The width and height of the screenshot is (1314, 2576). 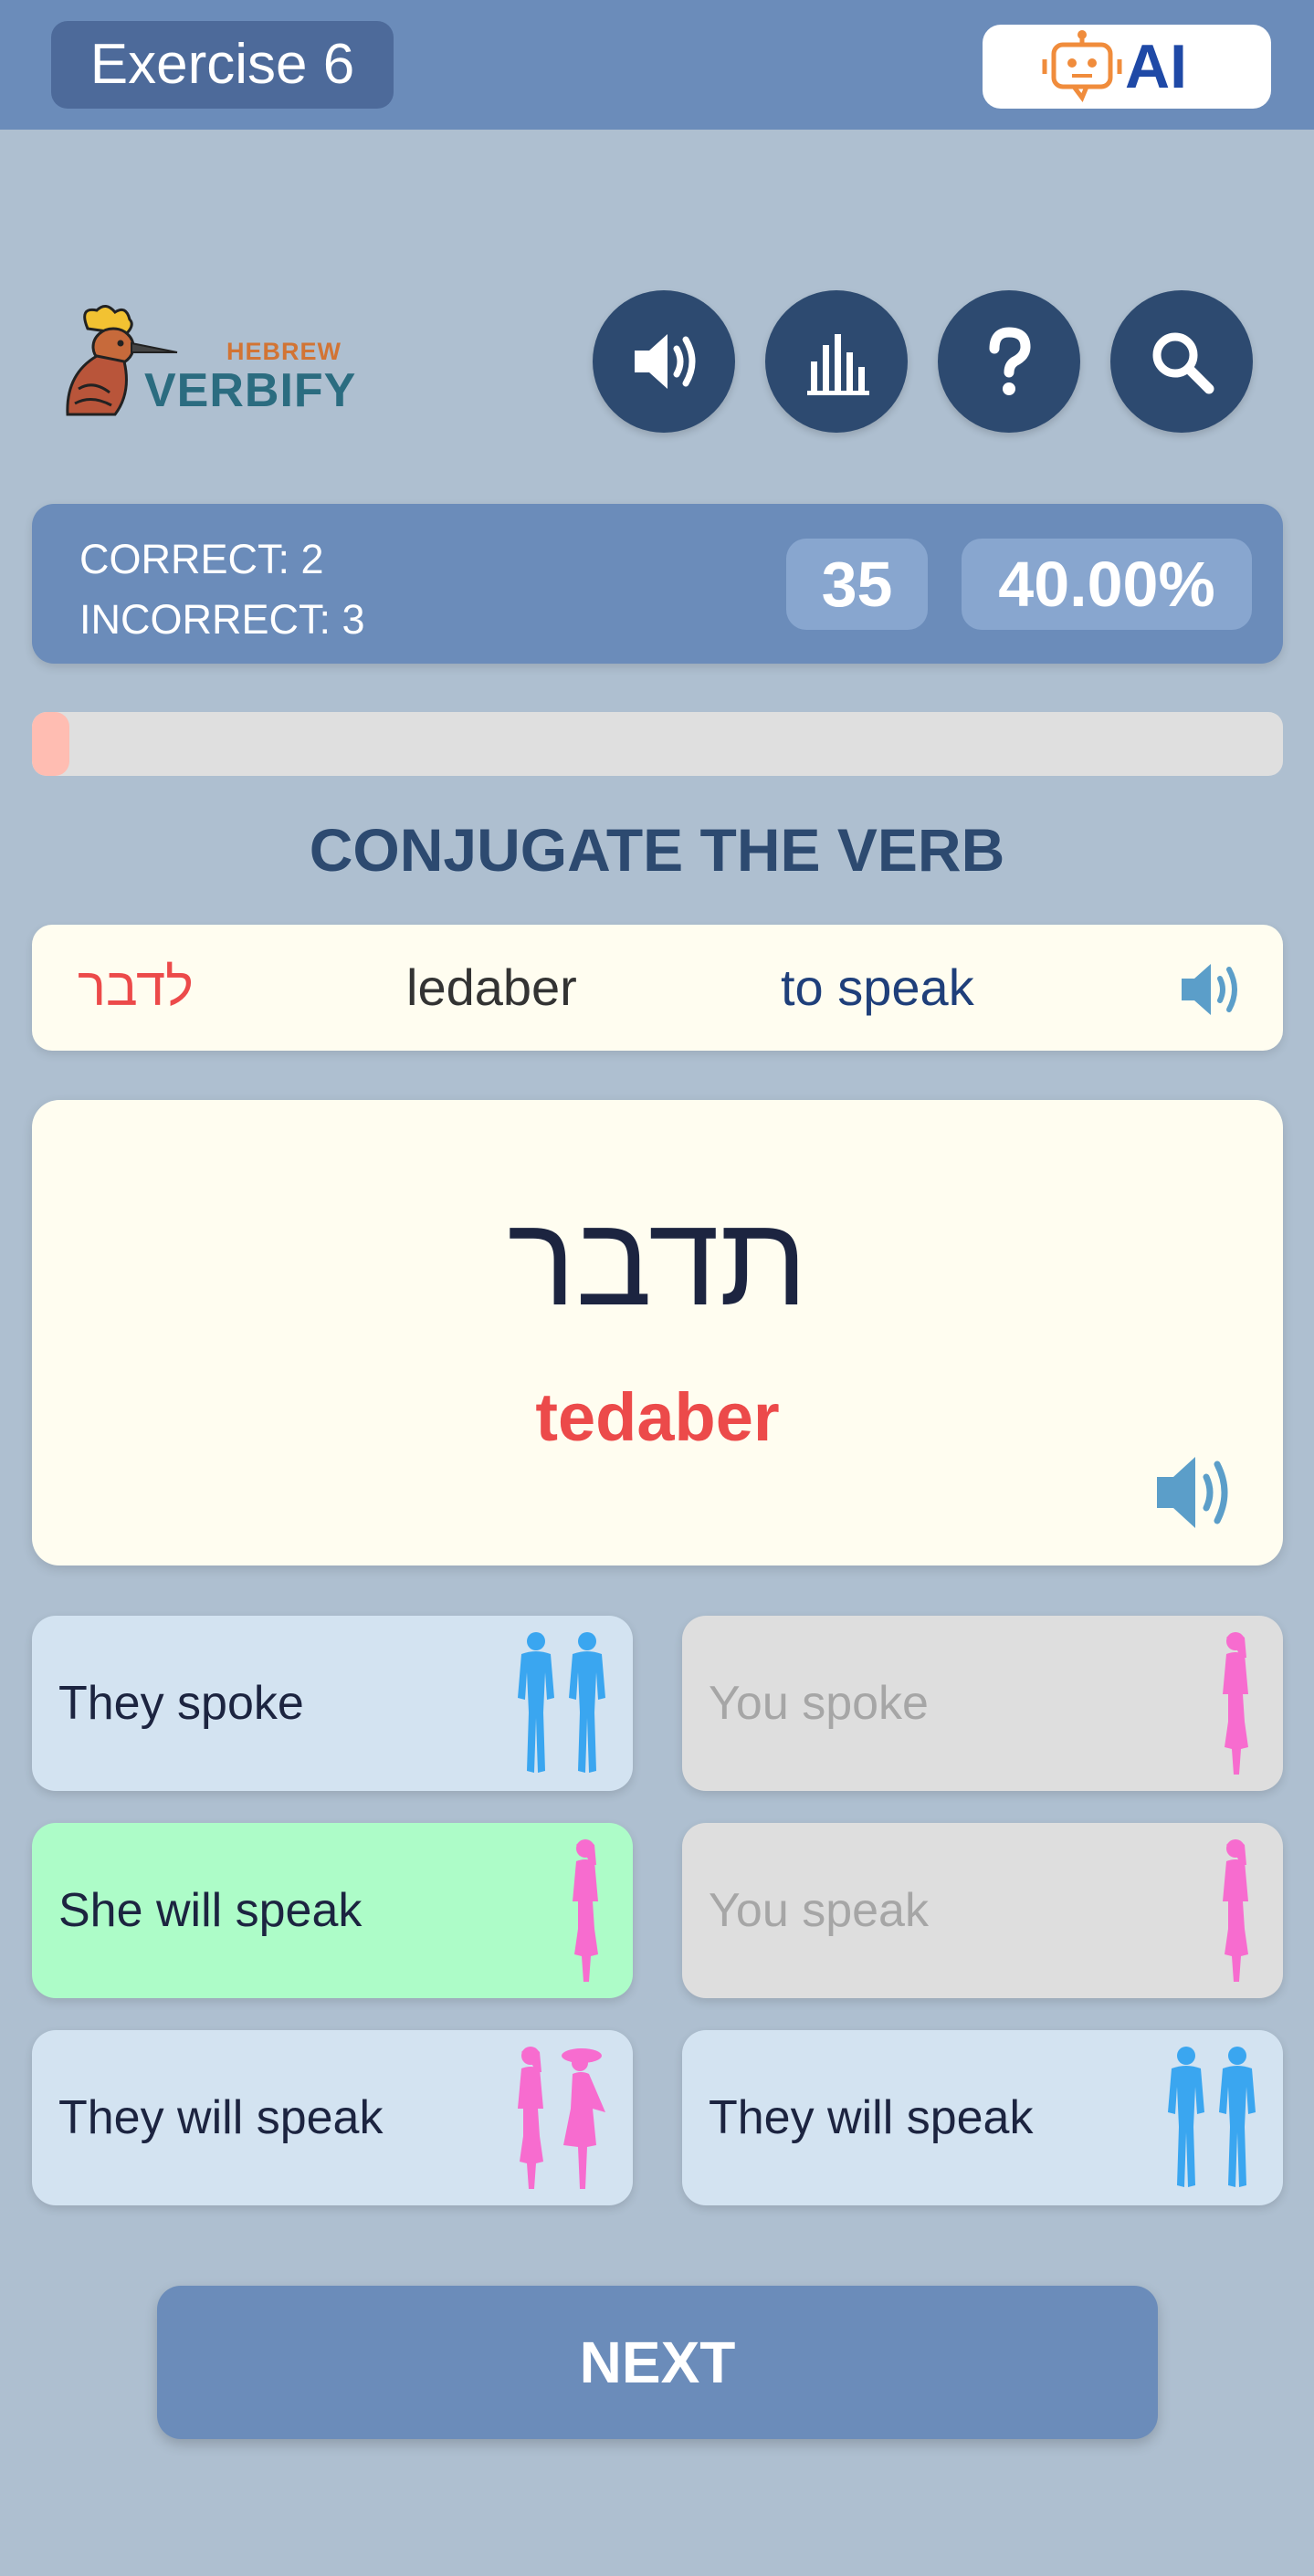 I want to click on correct-count: CORRECT: 2, so click(x=201, y=559).